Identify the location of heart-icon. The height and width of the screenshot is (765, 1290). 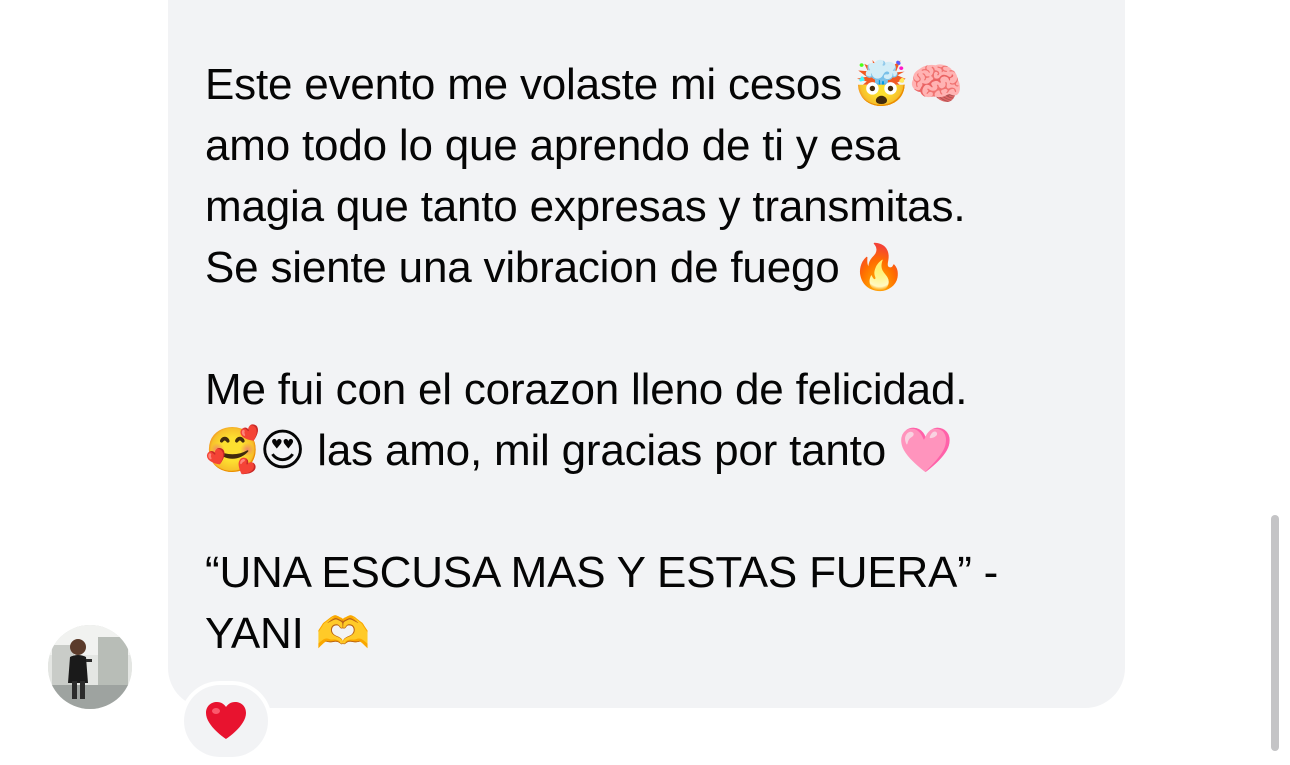
(226, 720).